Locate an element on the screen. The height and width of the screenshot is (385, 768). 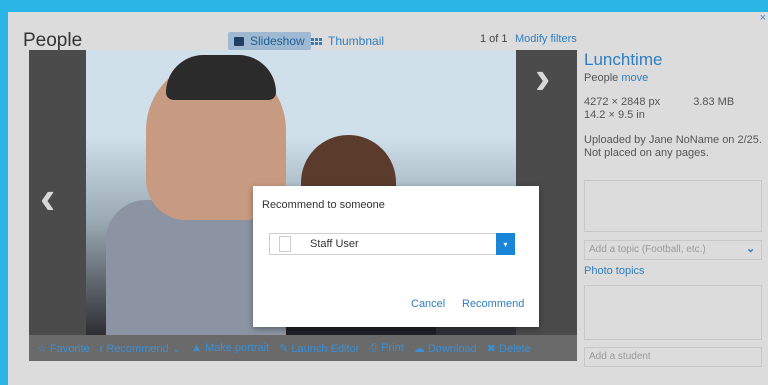
dropdown-arrow-icon: ▾ is located at coordinates (505, 244).